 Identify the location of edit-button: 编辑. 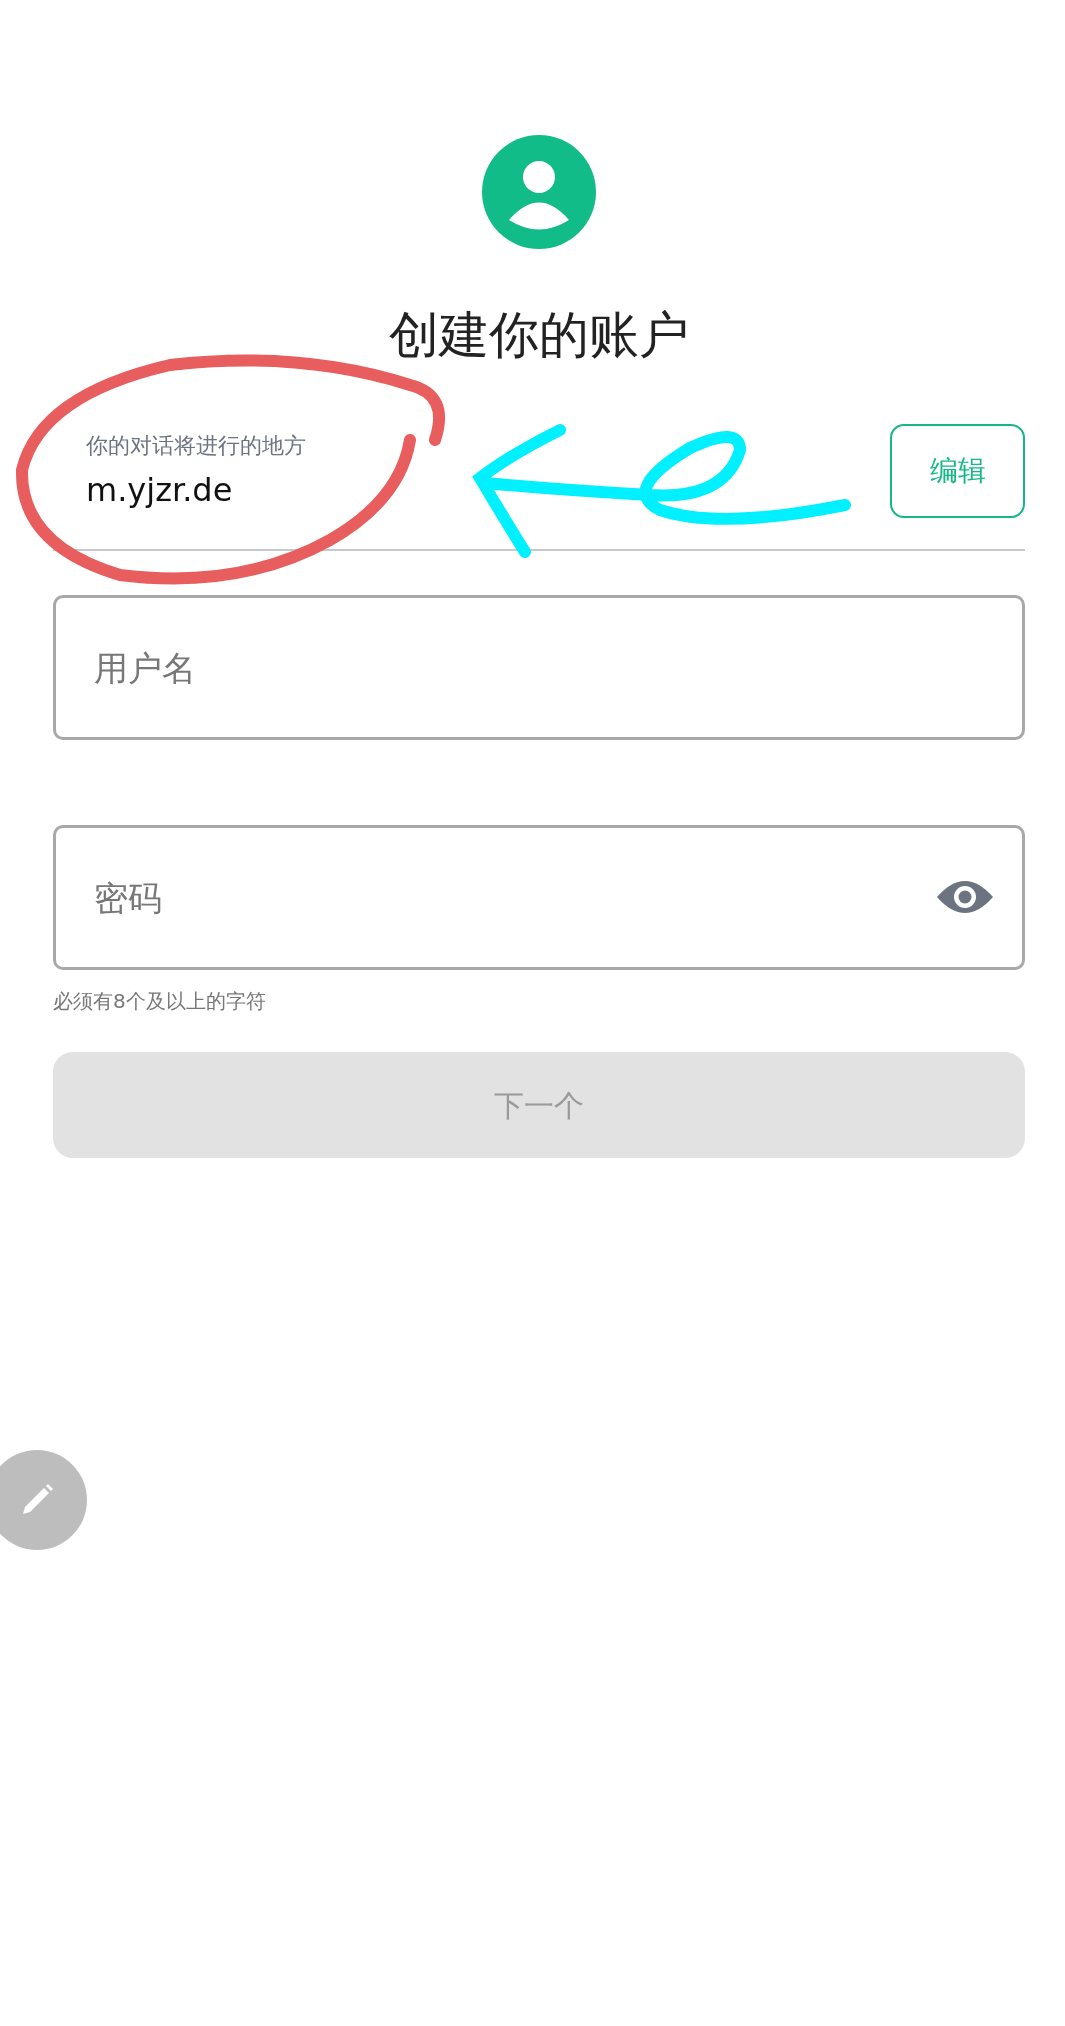
(957, 471).